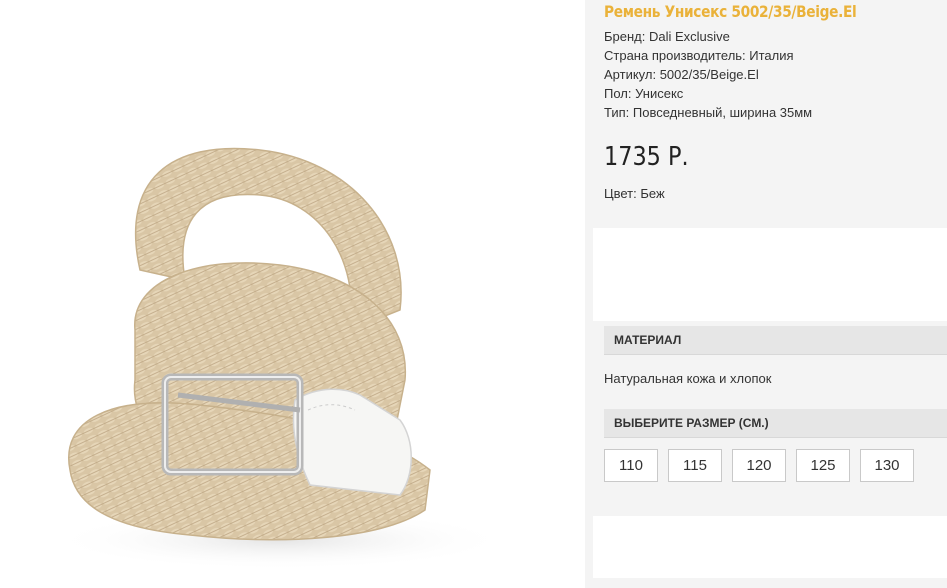  Describe the element at coordinates (823, 465) in the screenshot. I see `size-option-125: 125` at that location.